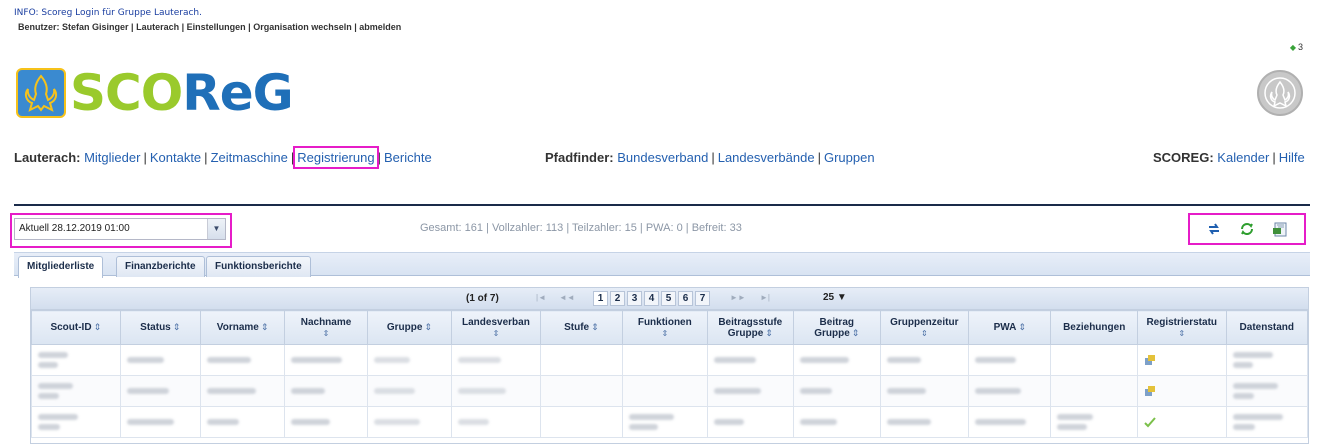  I want to click on nav-link-bundesverband: Bundesverband, so click(662, 157).